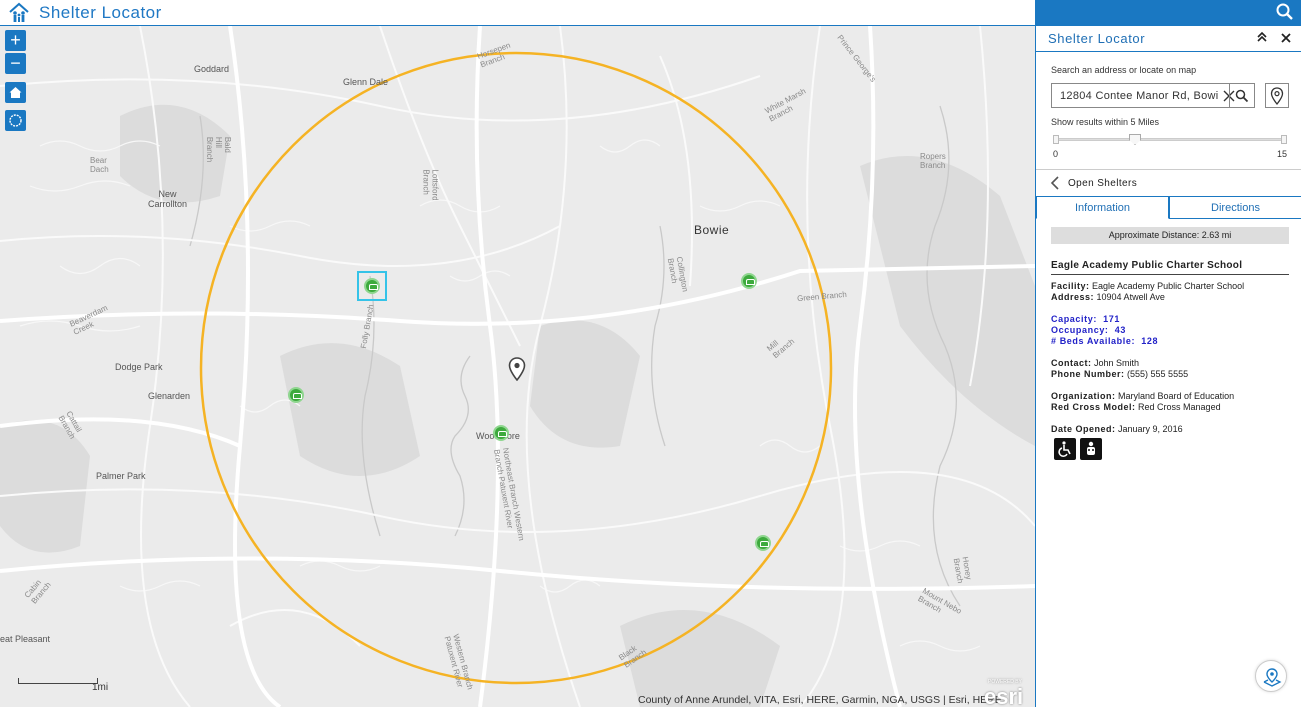 Image resolution: width=1301 pixels, height=707 pixels. What do you see at coordinates (1054, 183) in the screenshot?
I see `chevron-left-icon` at bounding box center [1054, 183].